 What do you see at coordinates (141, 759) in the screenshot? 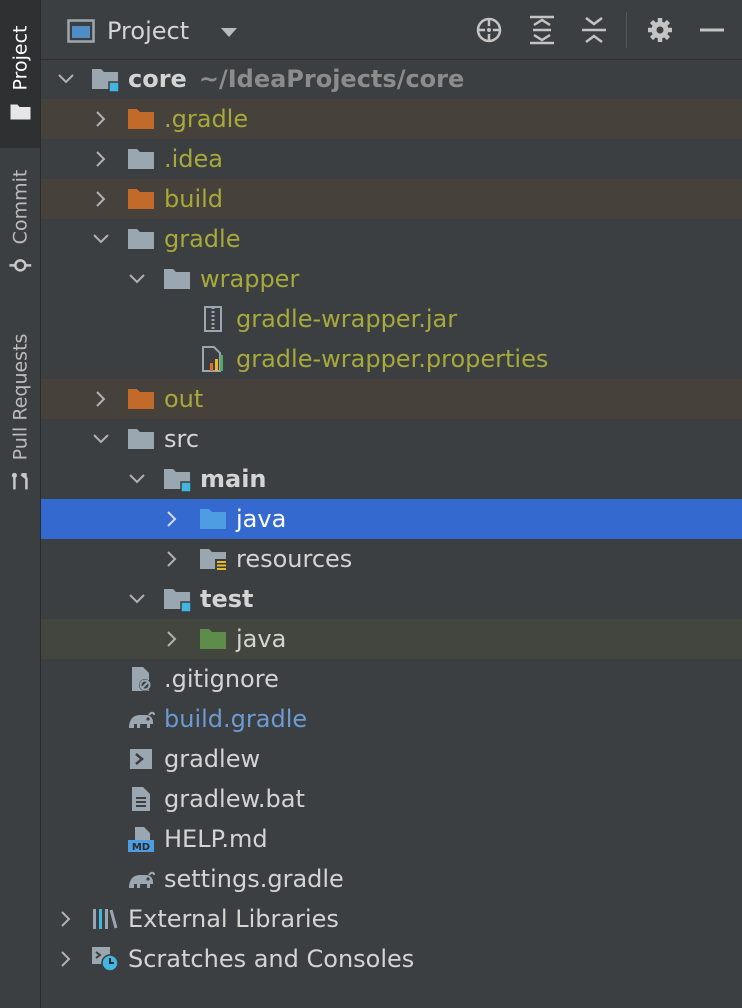
I see `shell-script-icon` at bounding box center [141, 759].